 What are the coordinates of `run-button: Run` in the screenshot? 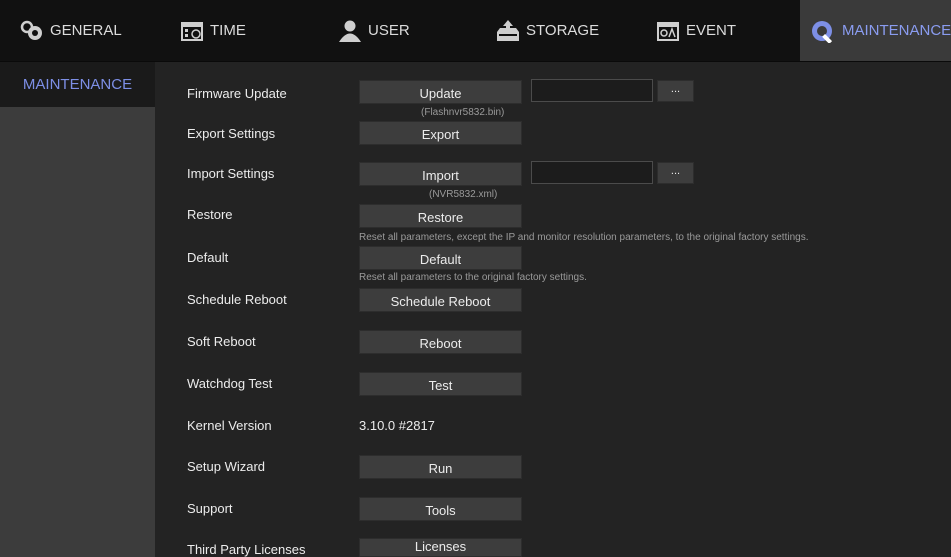 It's located at (440, 467).